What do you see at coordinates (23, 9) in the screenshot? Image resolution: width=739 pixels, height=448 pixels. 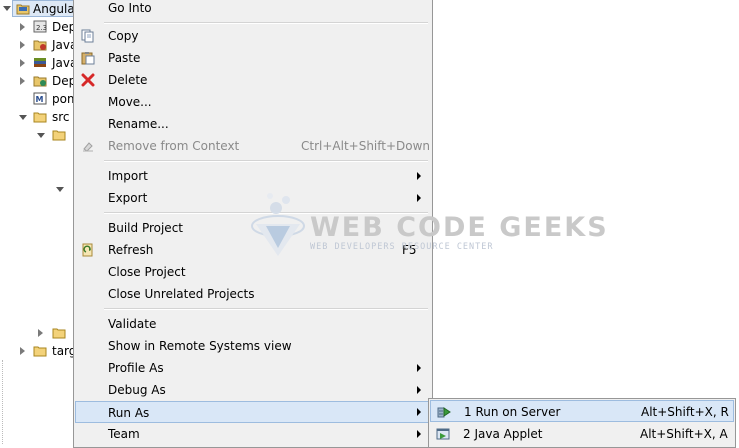 I see `project-icon` at bounding box center [23, 9].